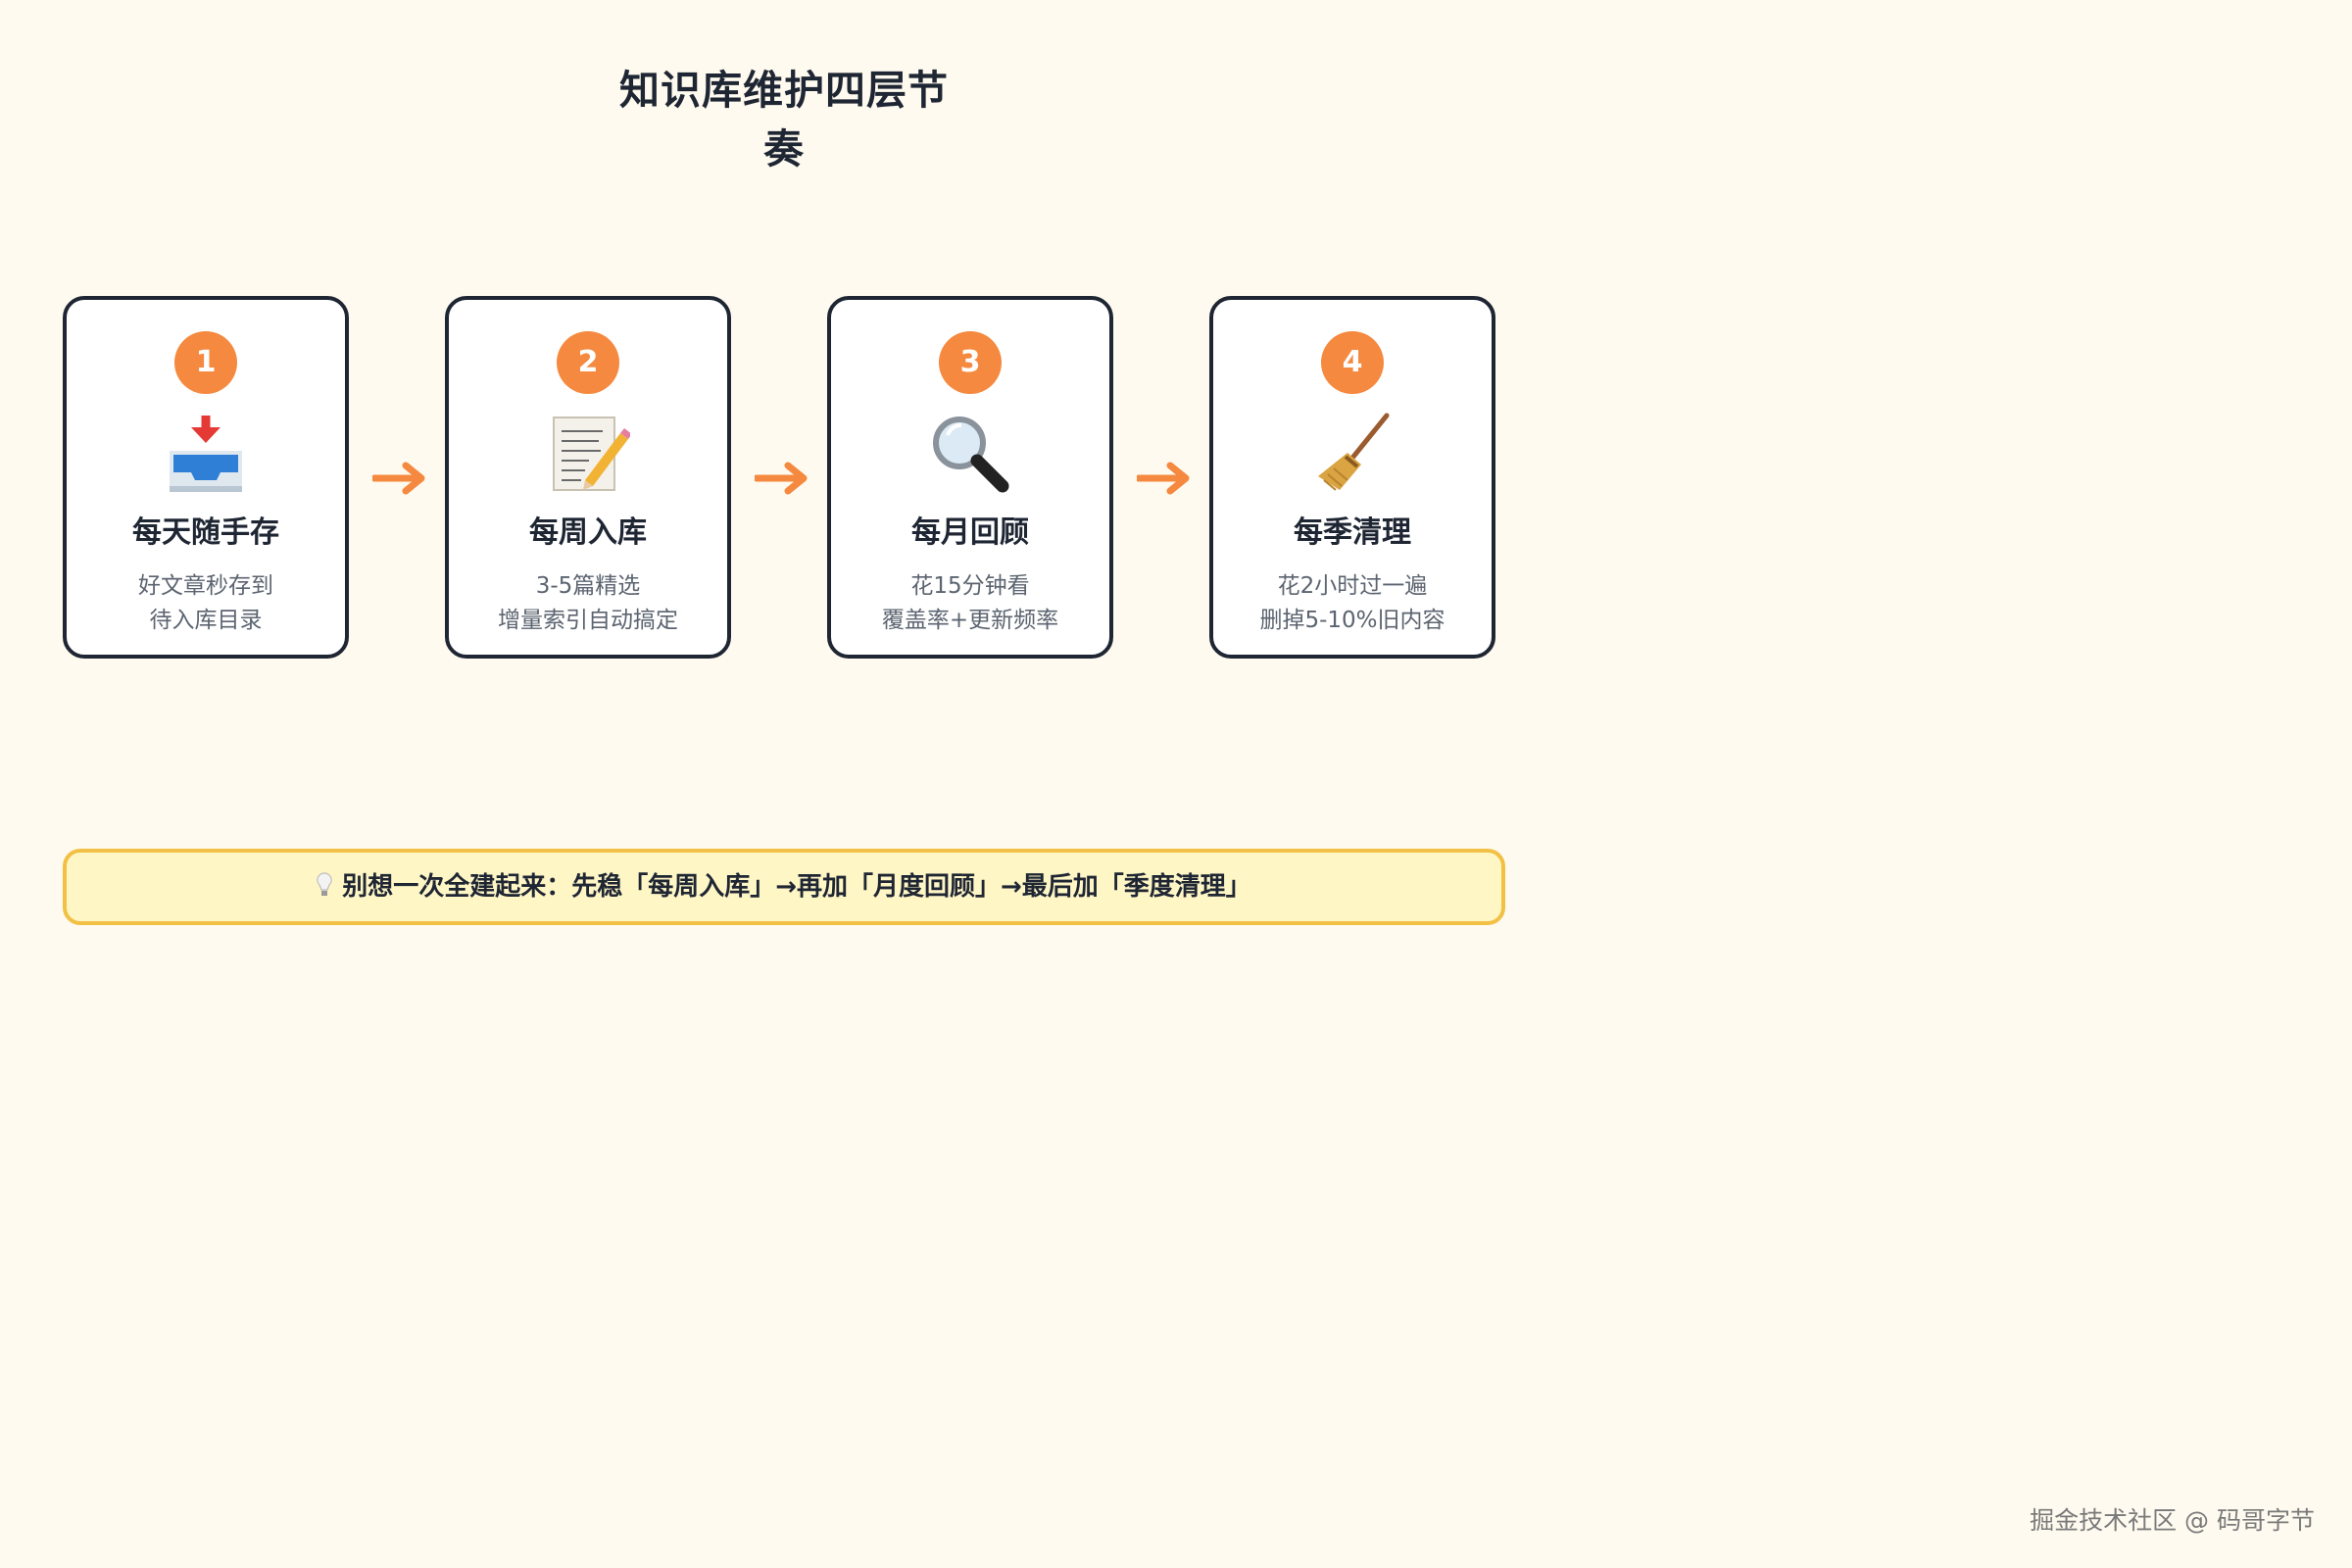 This screenshot has height=1568, width=2352. Describe the element at coordinates (205, 586) in the screenshot. I see `step-description-line-1: 好文章秒存到` at that location.